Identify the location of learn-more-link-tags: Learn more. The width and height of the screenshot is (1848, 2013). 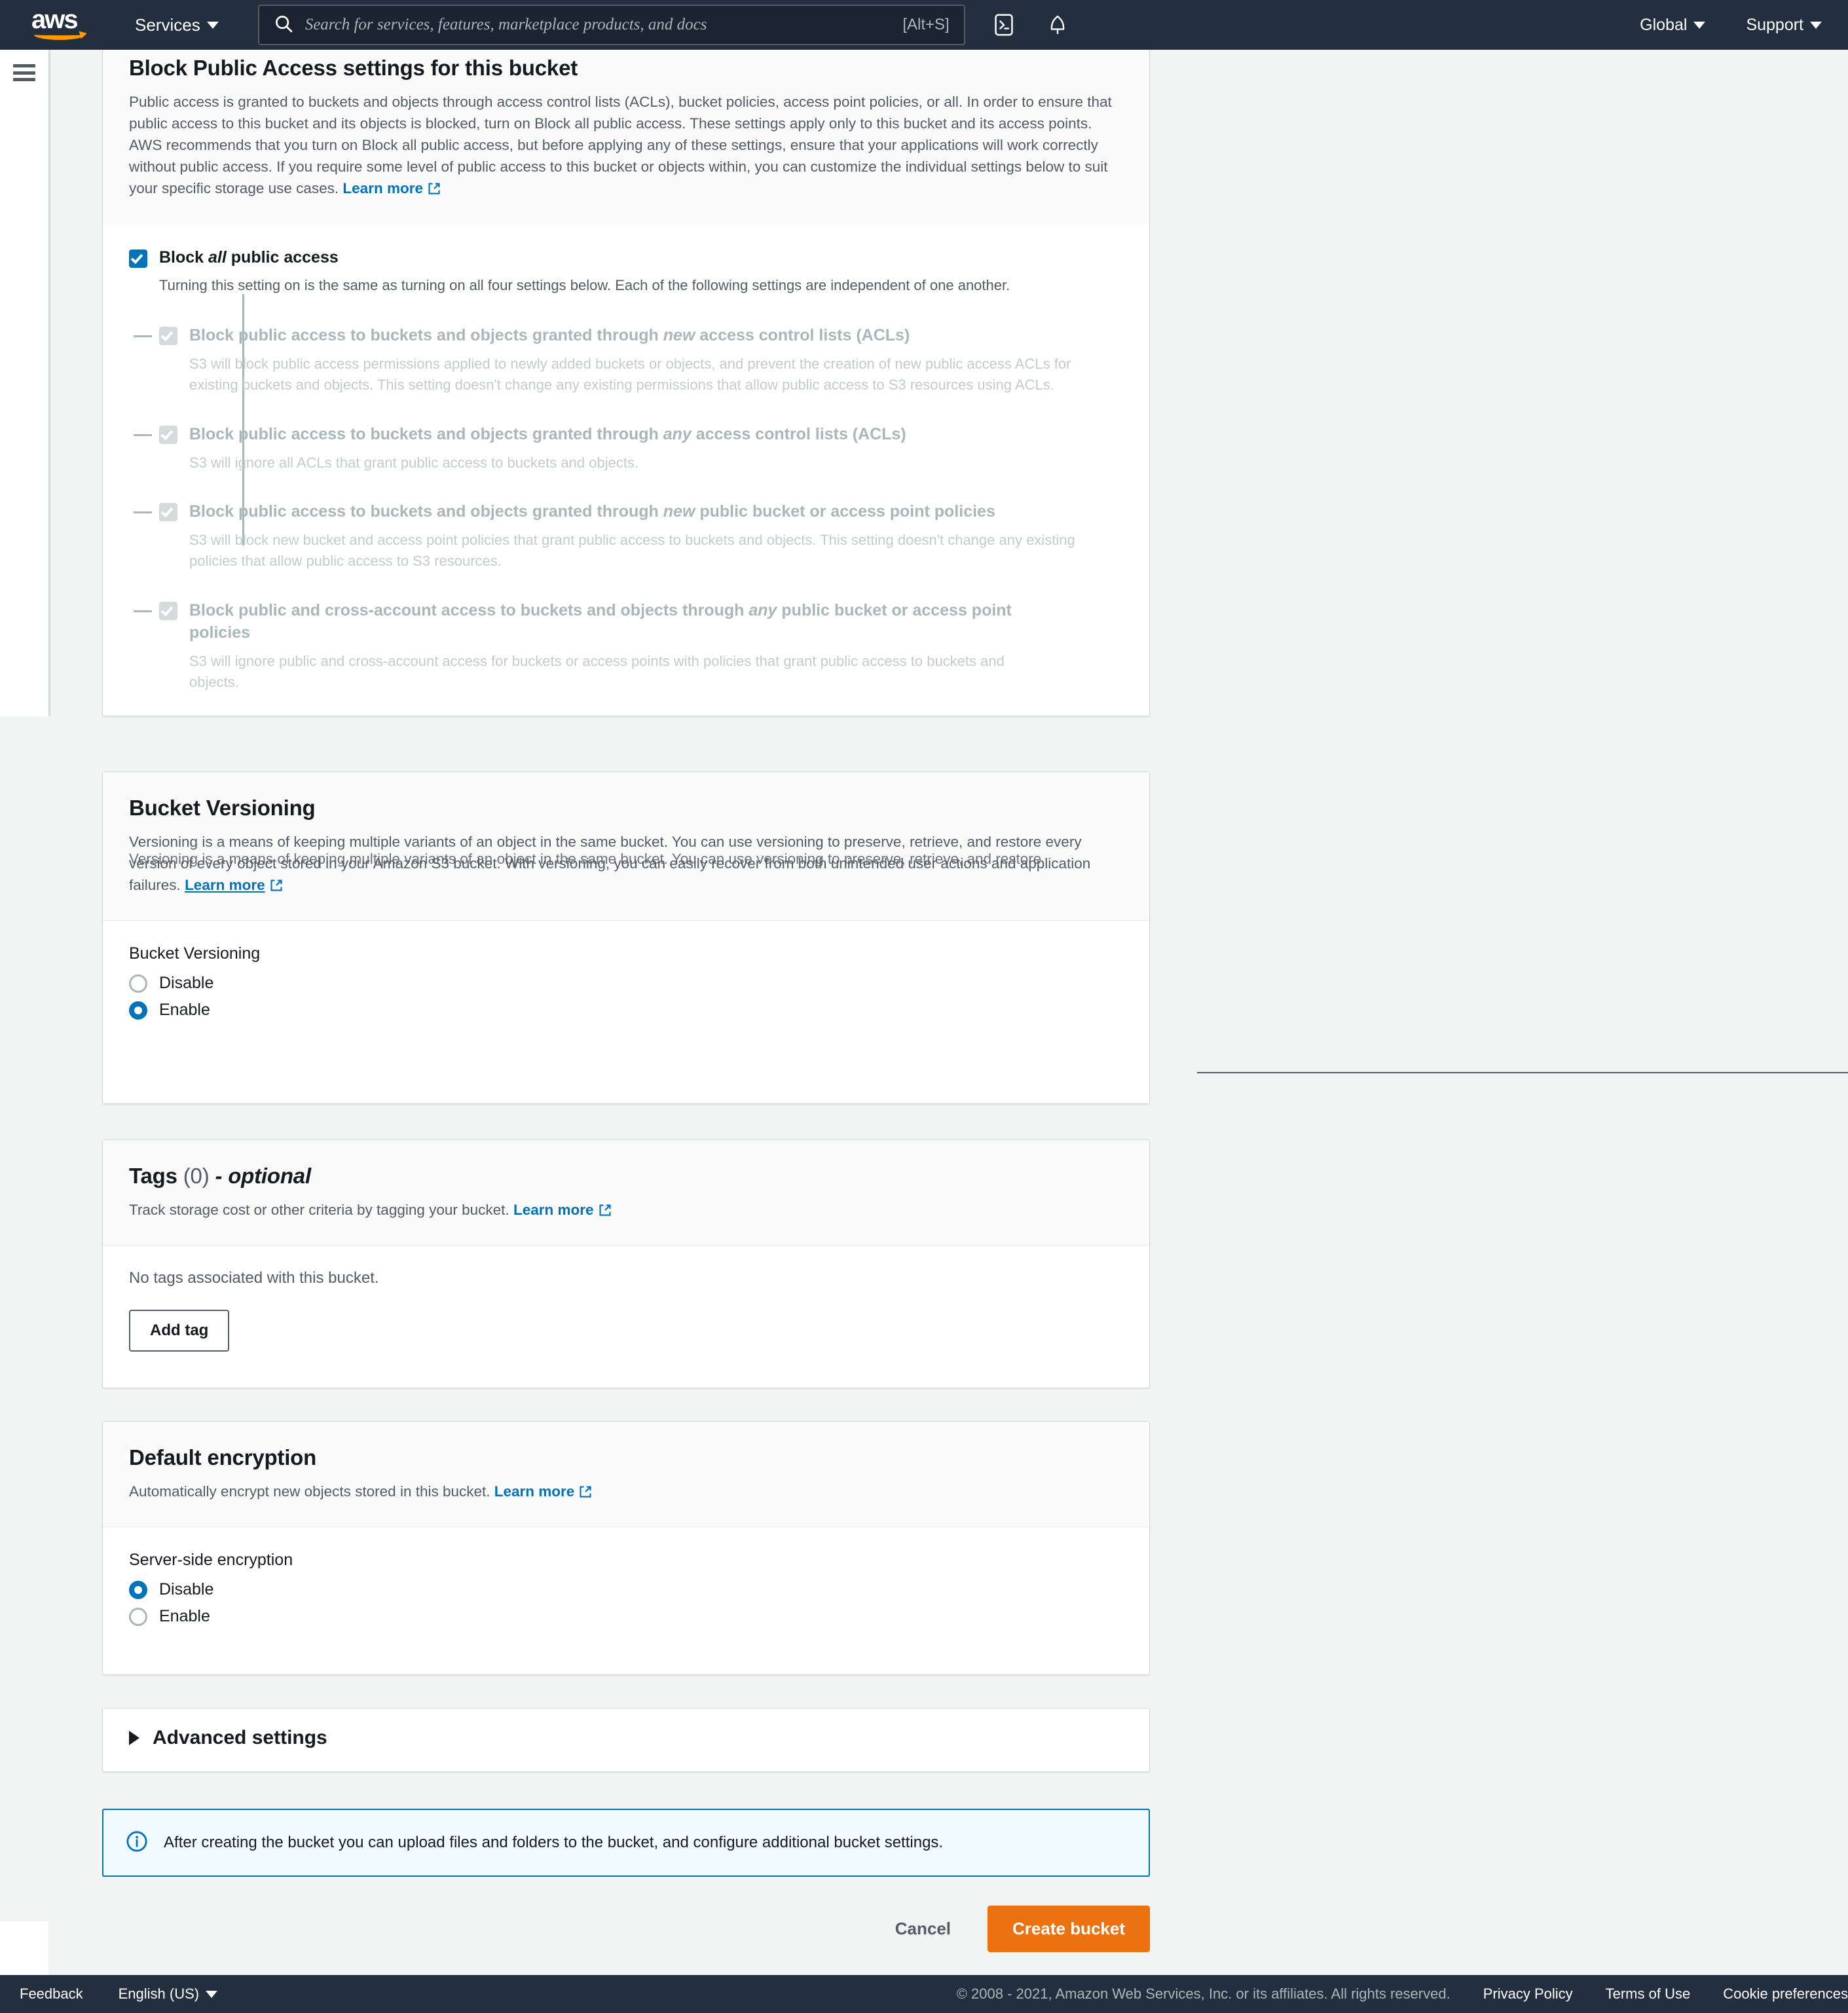
(562, 1210).